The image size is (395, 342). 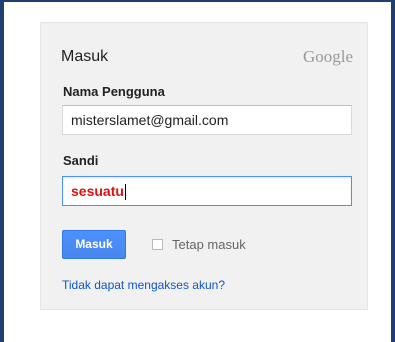 What do you see at coordinates (81, 160) in the screenshot?
I see `password-label: Sandi` at bounding box center [81, 160].